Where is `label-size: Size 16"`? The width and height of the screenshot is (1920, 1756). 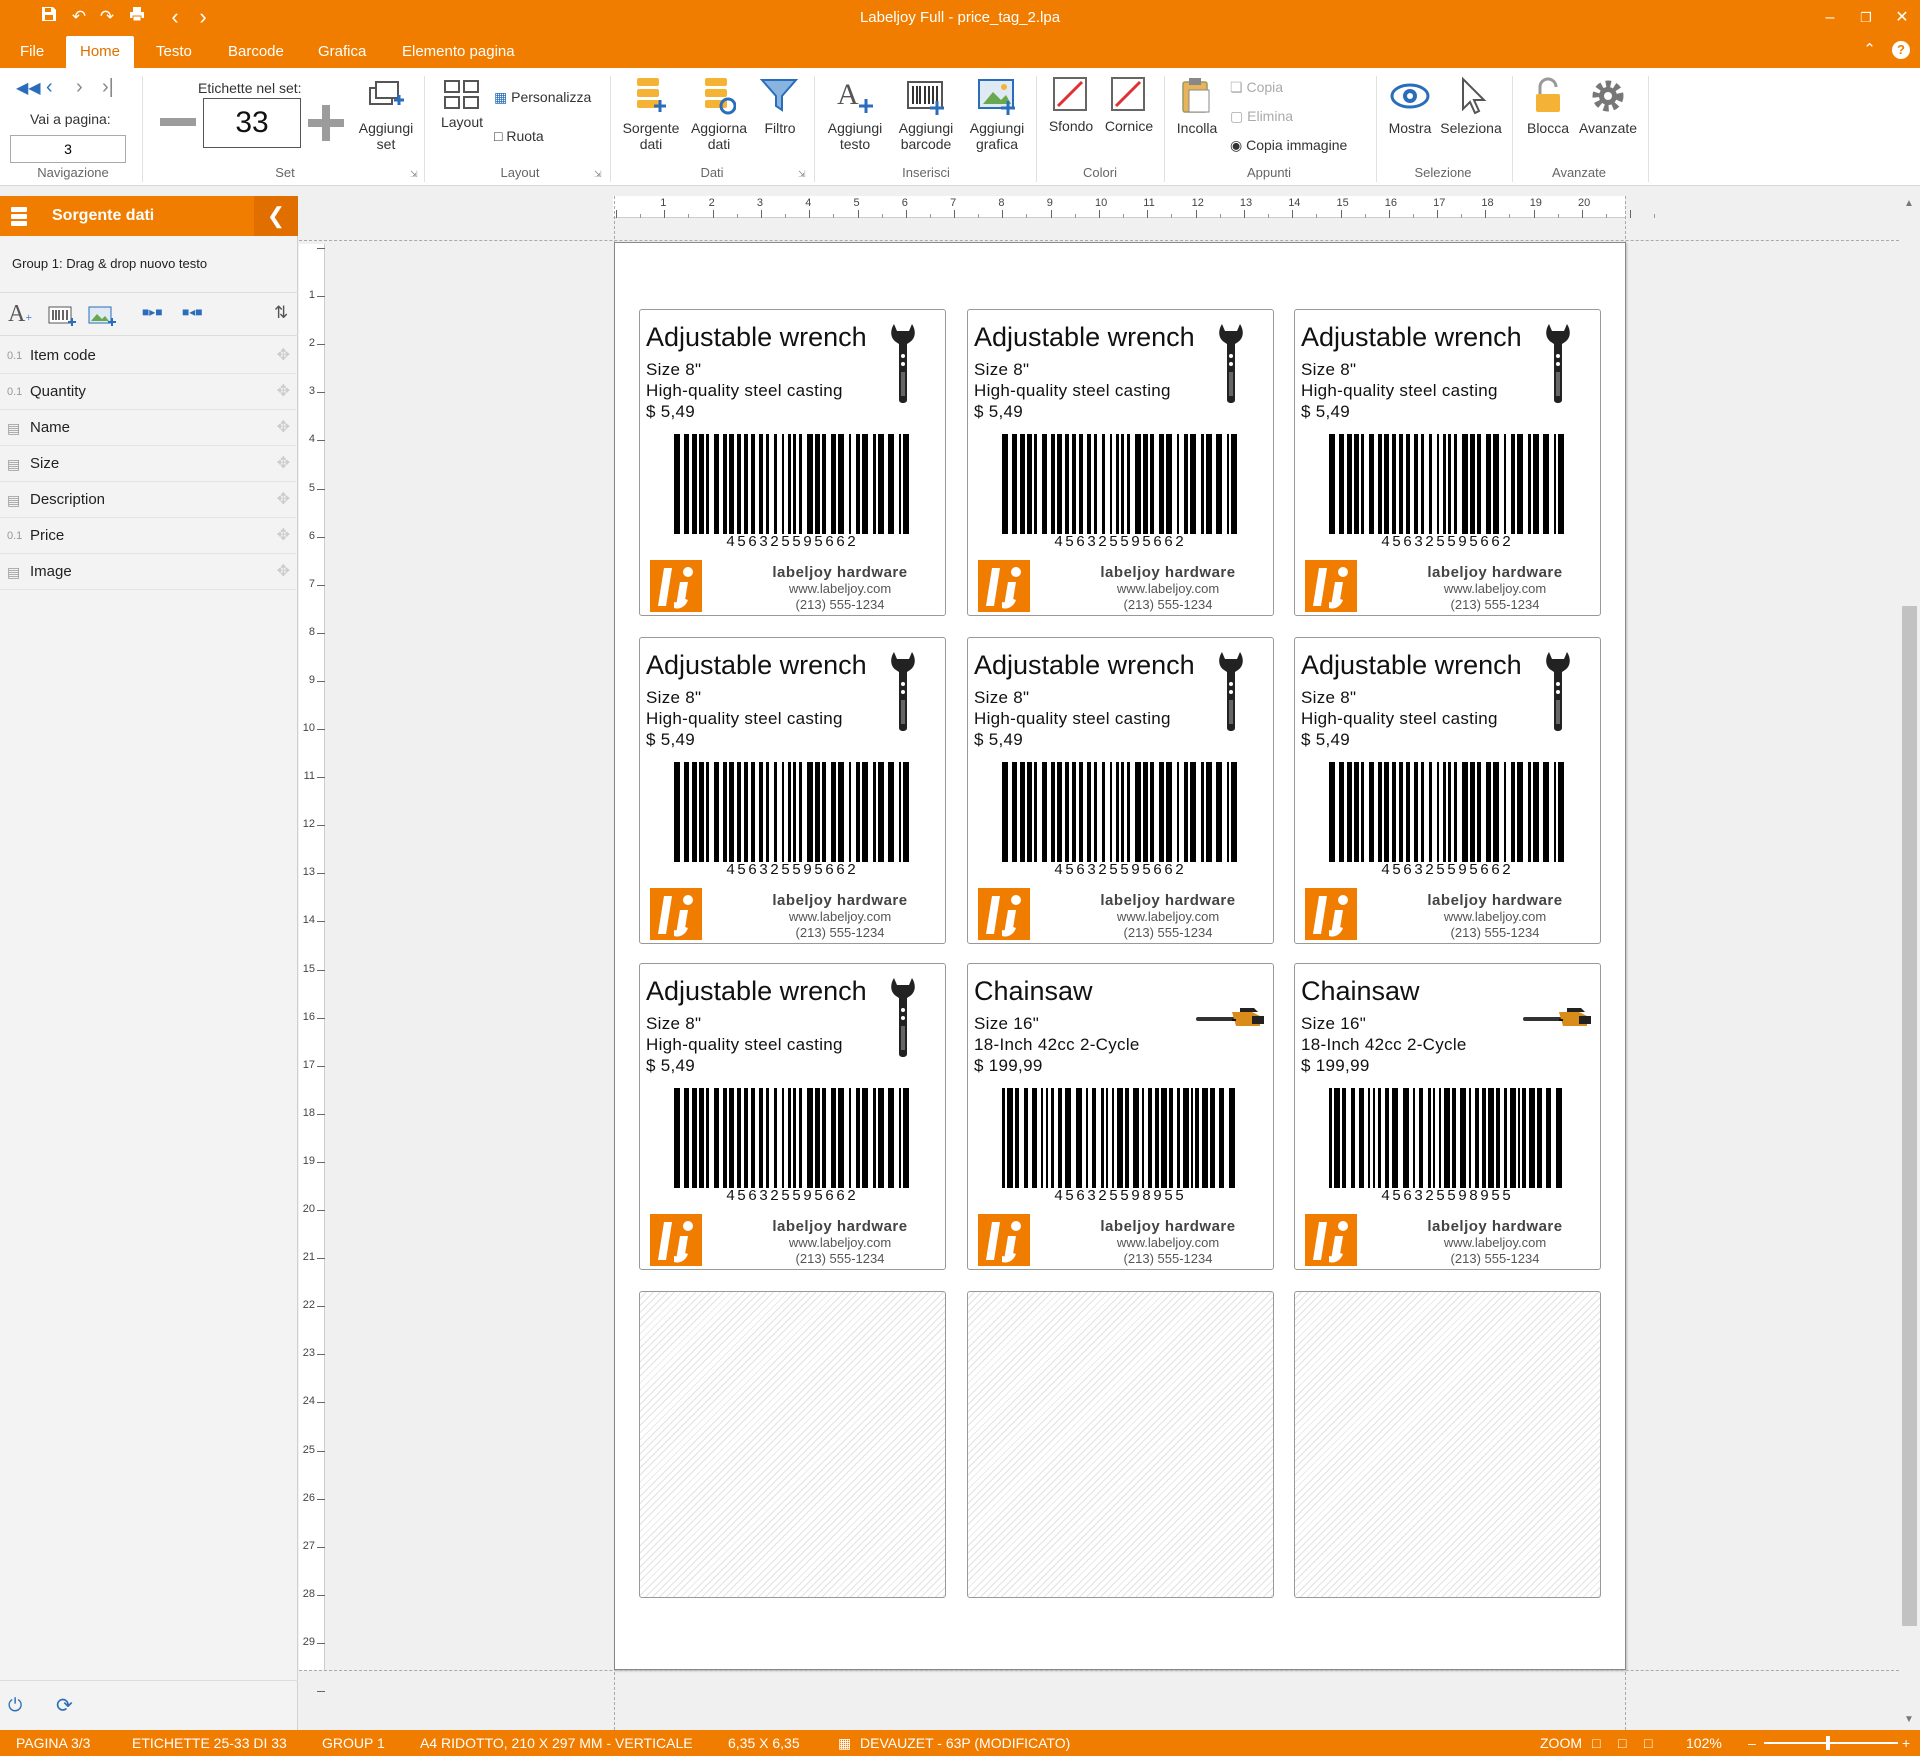
label-size: Size 16" is located at coordinates (1006, 1024).